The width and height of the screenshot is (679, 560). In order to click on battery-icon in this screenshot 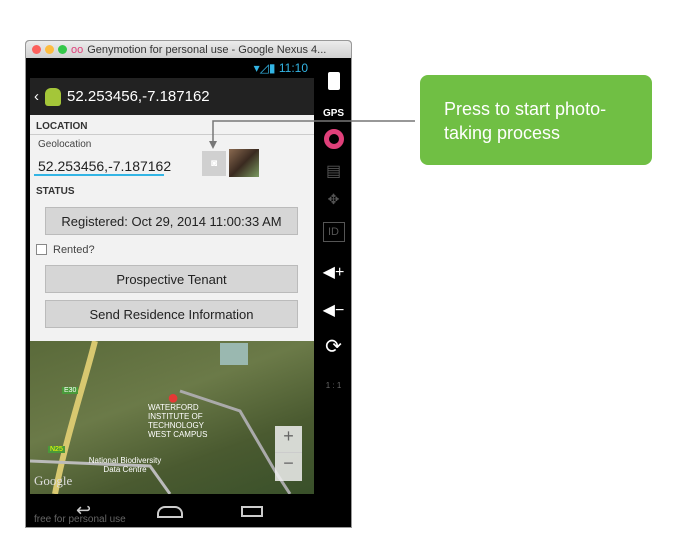, I will do `click(333, 81)`.